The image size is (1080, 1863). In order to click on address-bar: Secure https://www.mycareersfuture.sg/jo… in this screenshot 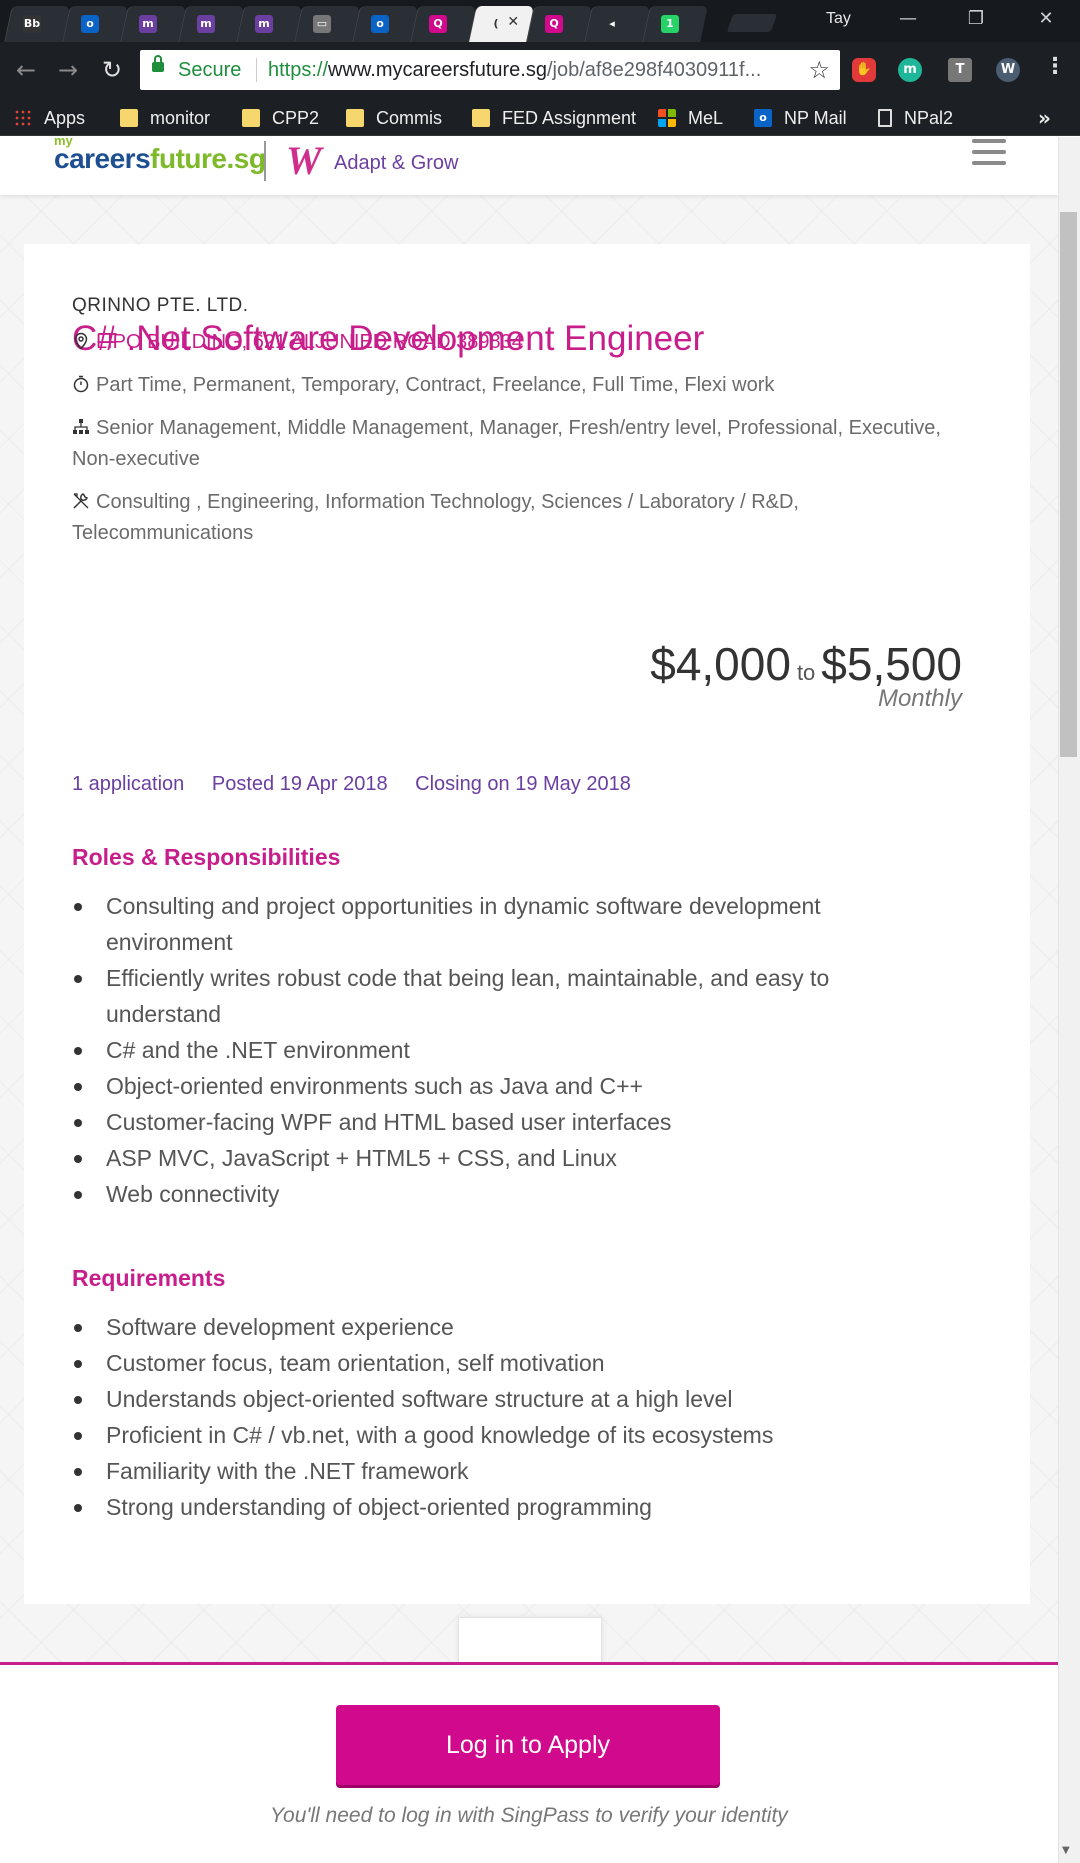, I will do `click(490, 70)`.